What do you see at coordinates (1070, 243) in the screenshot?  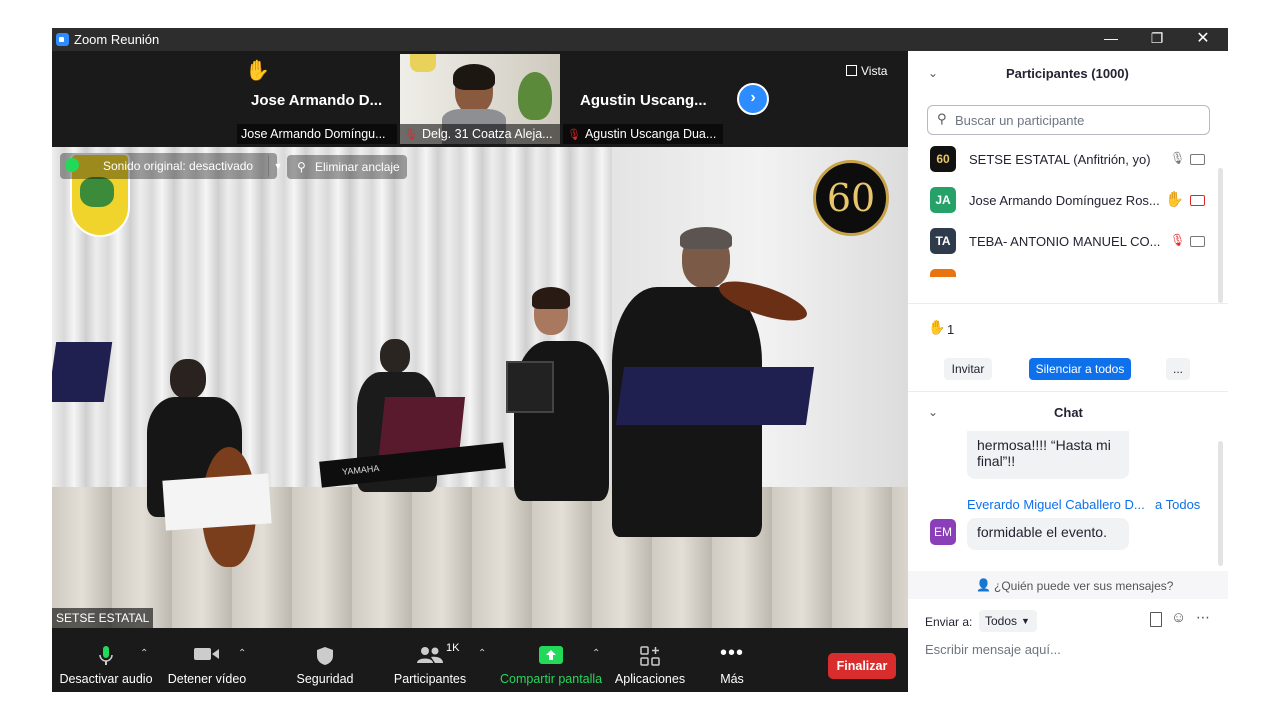 I see `participant-row: TA TEBA- ANTONIO MANUEL CO... 🎙` at bounding box center [1070, 243].